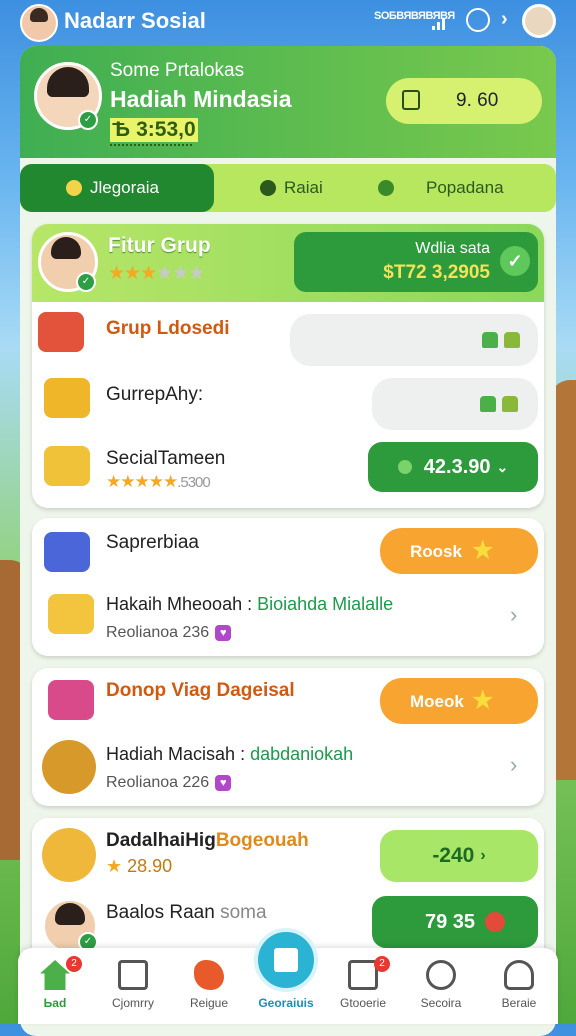  I want to click on profile-subtitle: Some Prtalokas, so click(177, 70).